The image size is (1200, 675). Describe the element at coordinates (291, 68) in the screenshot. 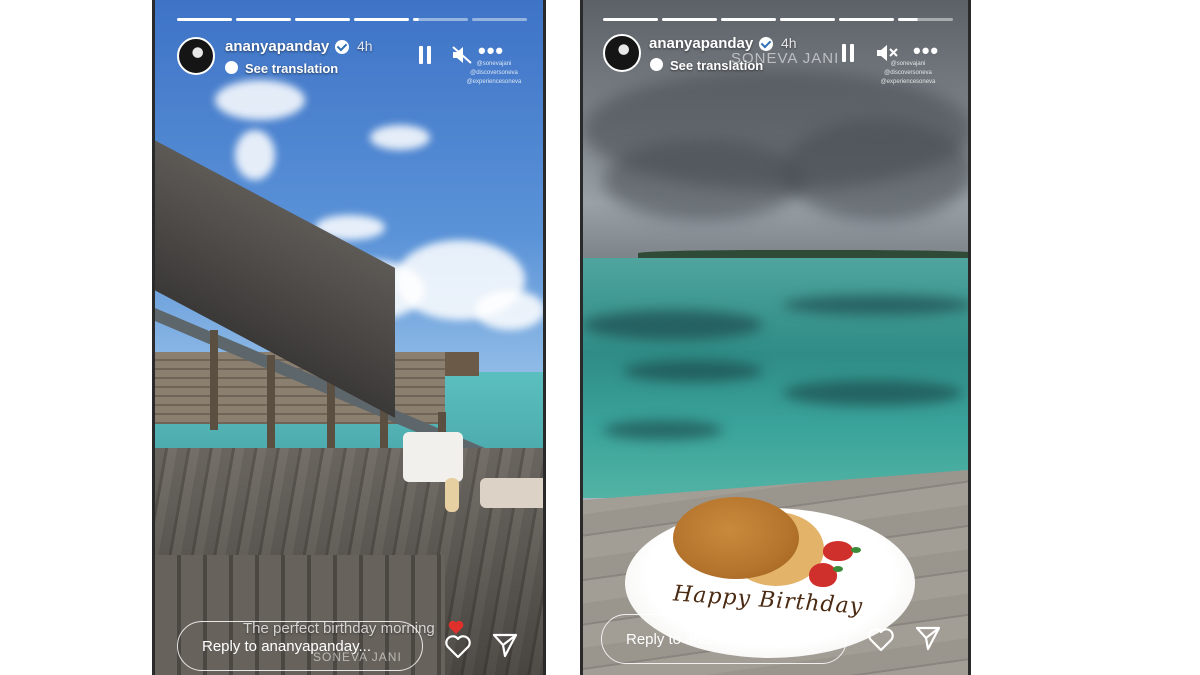

I see `see-translation-link: See translation` at that location.